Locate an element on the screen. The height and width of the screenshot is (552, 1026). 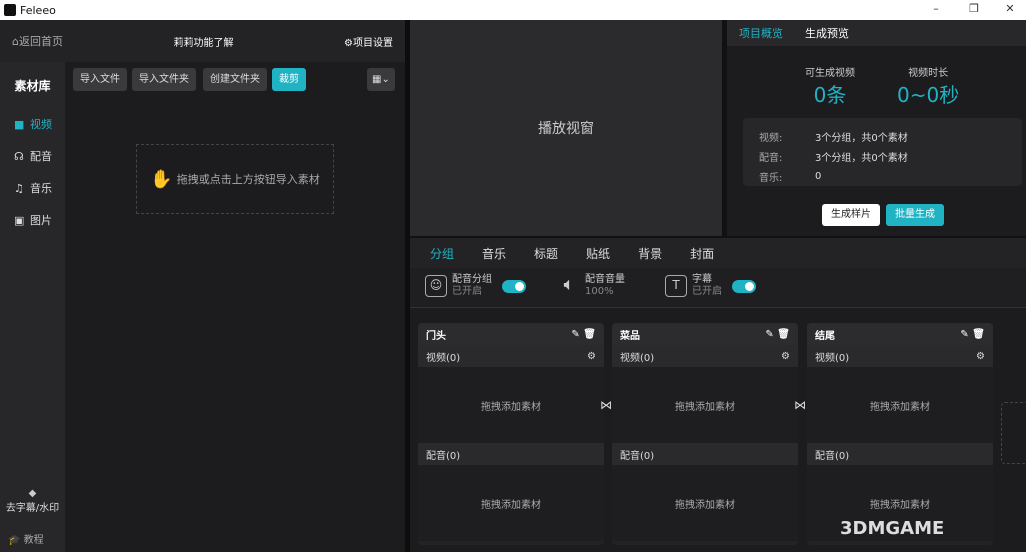
voice-person-icon: ☺ is located at coordinates (436, 286).